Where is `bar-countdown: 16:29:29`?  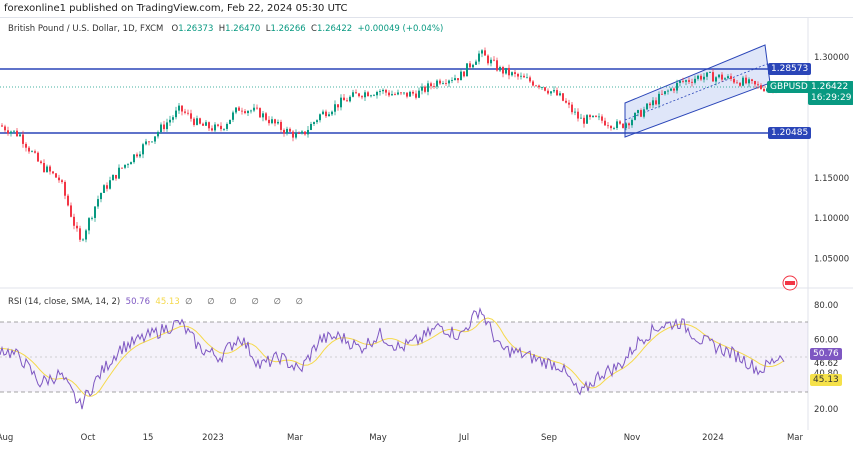 bar-countdown: 16:29:29 is located at coordinates (831, 98).